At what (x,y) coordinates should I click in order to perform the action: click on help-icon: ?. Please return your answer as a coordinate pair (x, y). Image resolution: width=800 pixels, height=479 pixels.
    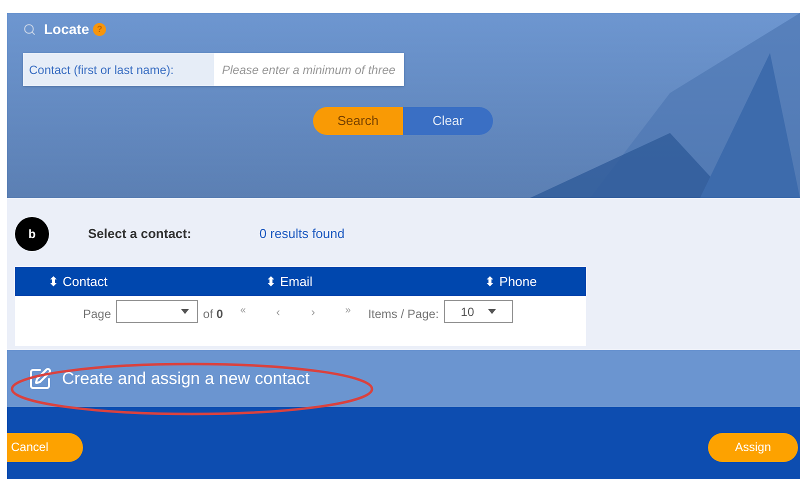
    Looking at the image, I should click on (99, 29).